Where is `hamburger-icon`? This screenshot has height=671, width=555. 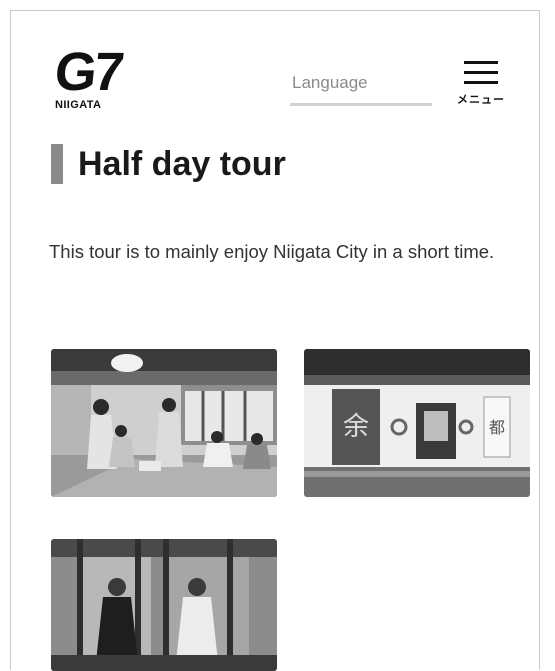 hamburger-icon is located at coordinates (481, 72).